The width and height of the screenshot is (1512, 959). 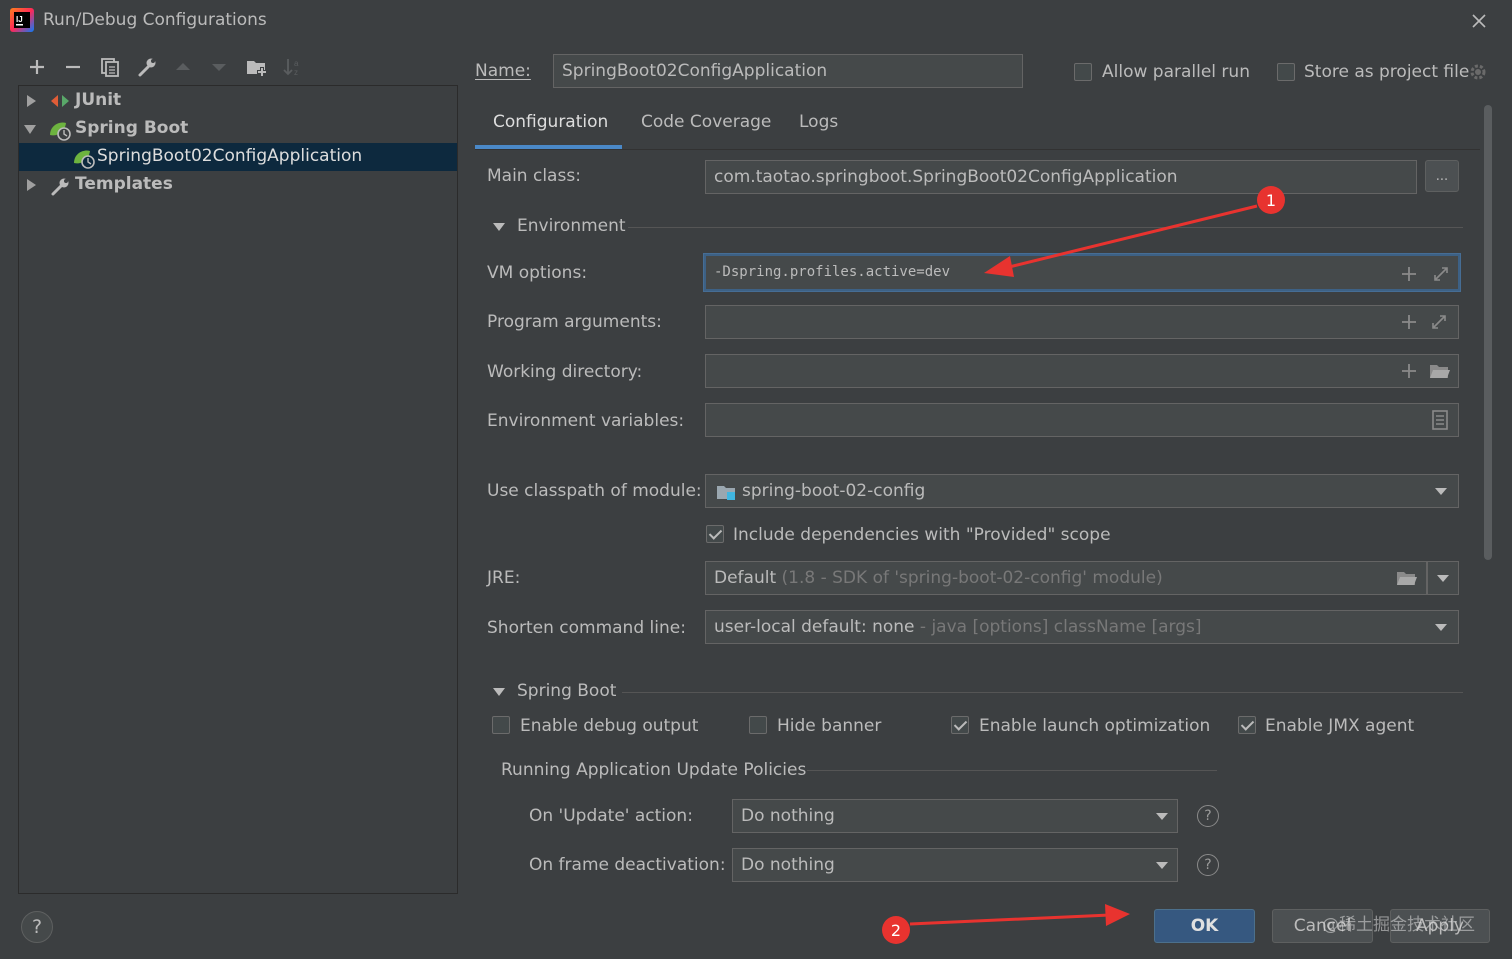 What do you see at coordinates (1488, 332) in the screenshot?
I see `vertical-scrollbar` at bounding box center [1488, 332].